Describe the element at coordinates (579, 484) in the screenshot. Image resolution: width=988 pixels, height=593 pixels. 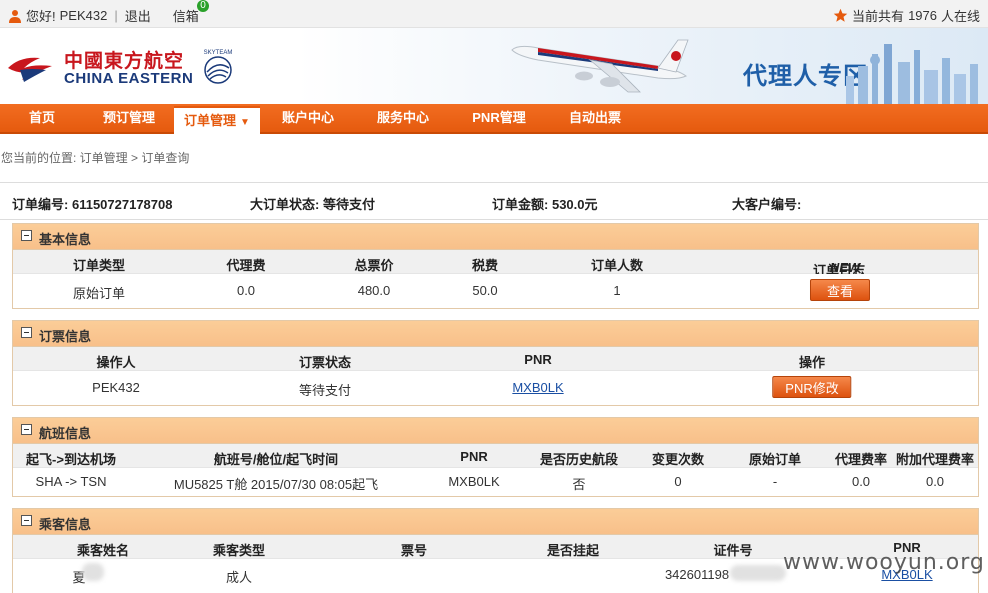
I see `table-cell: 否` at that location.